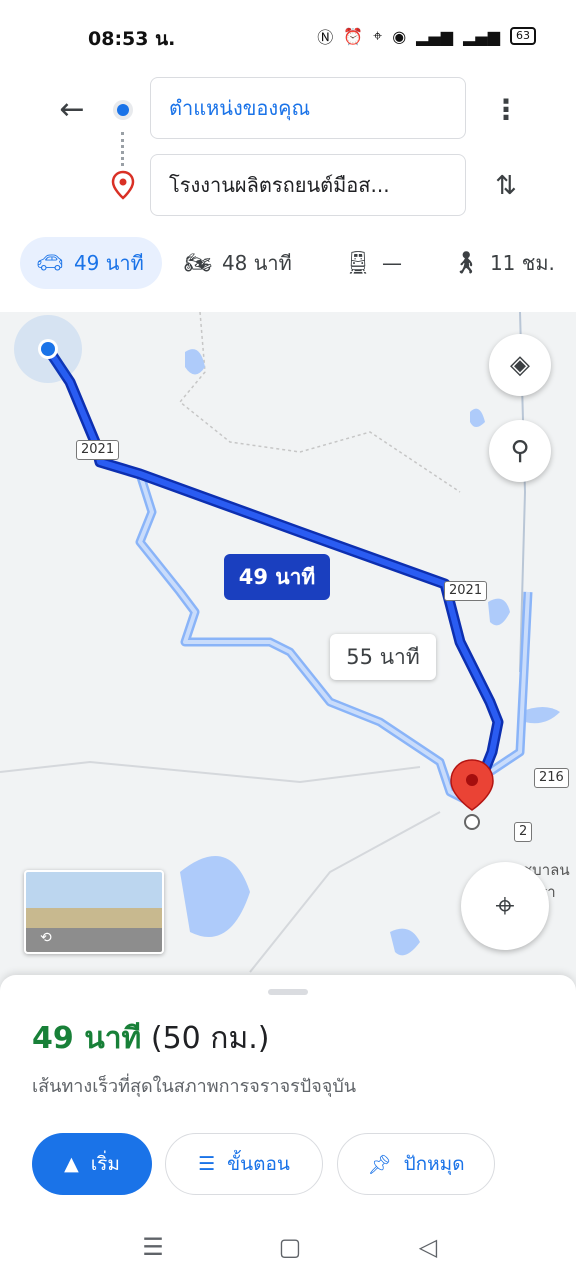  What do you see at coordinates (551, 778) in the screenshot?
I see `road-shield: 216` at bounding box center [551, 778].